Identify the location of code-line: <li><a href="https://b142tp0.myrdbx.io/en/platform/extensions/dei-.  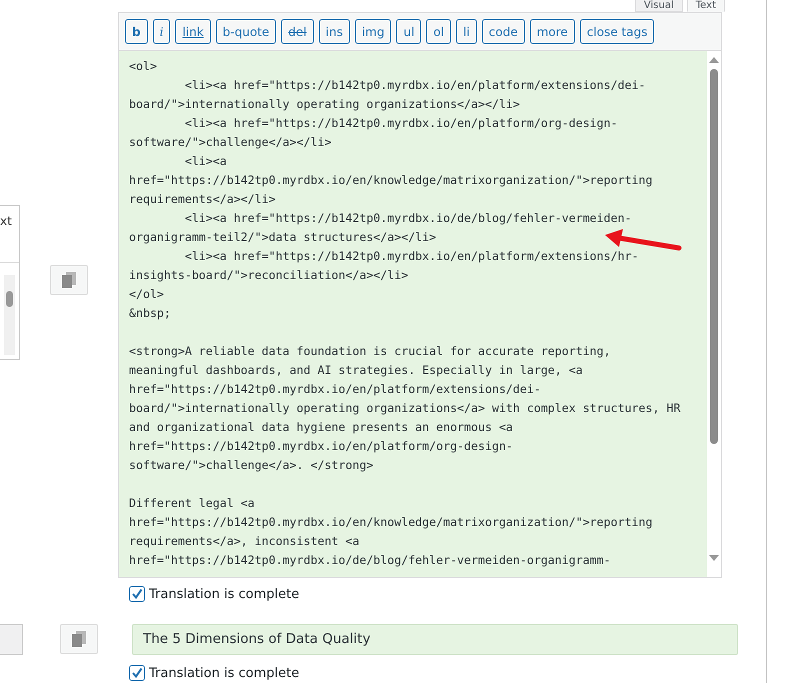
(415, 85).